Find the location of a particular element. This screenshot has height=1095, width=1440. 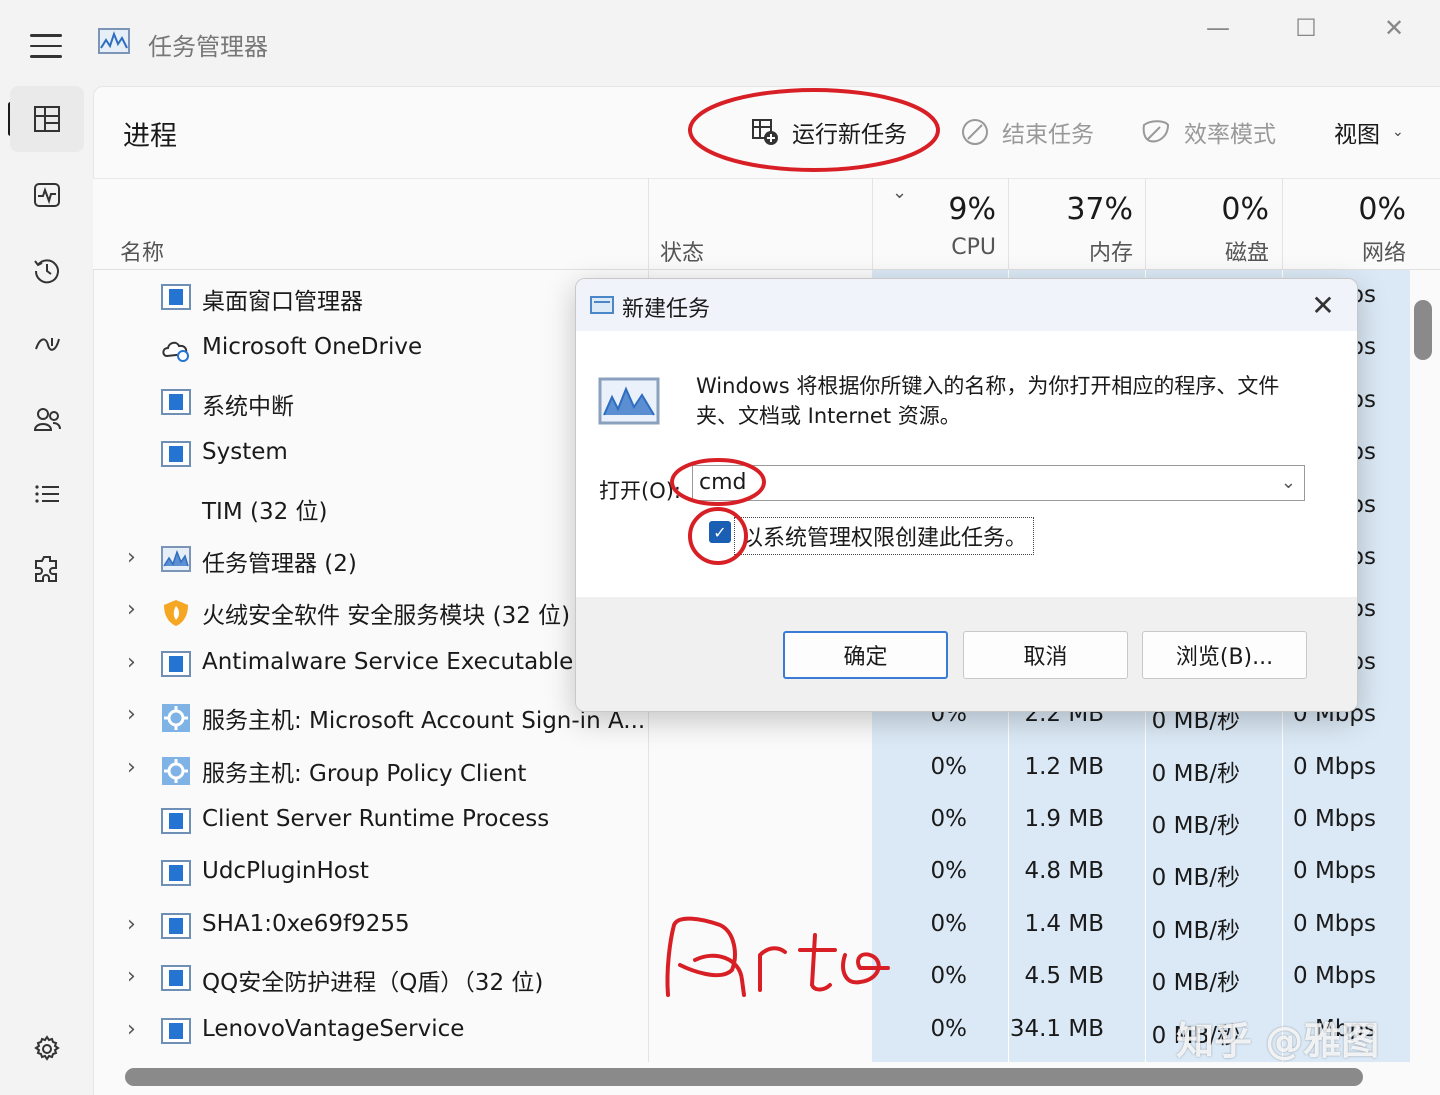

column-header-network: 网络 is located at coordinates (1384, 251).